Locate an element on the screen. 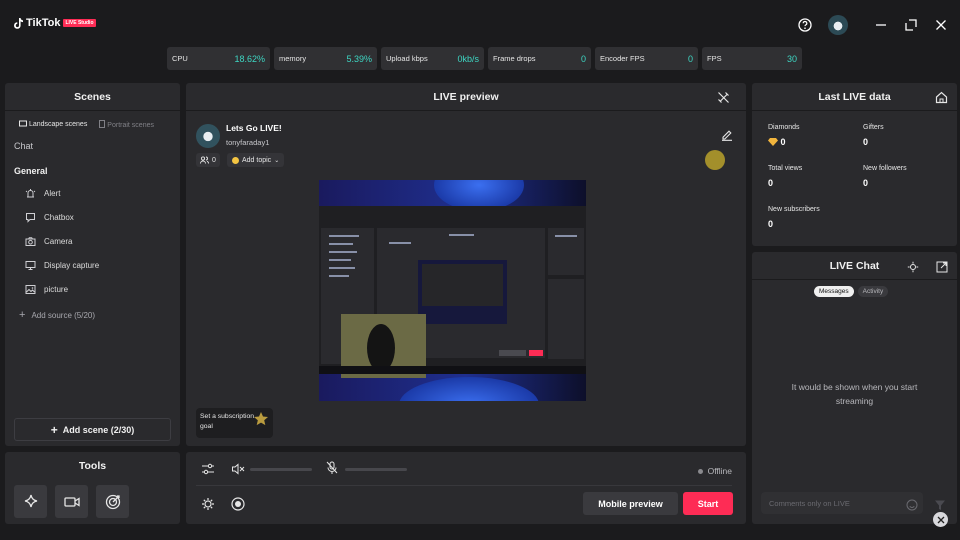  maximize-icon is located at coordinates (911, 25).